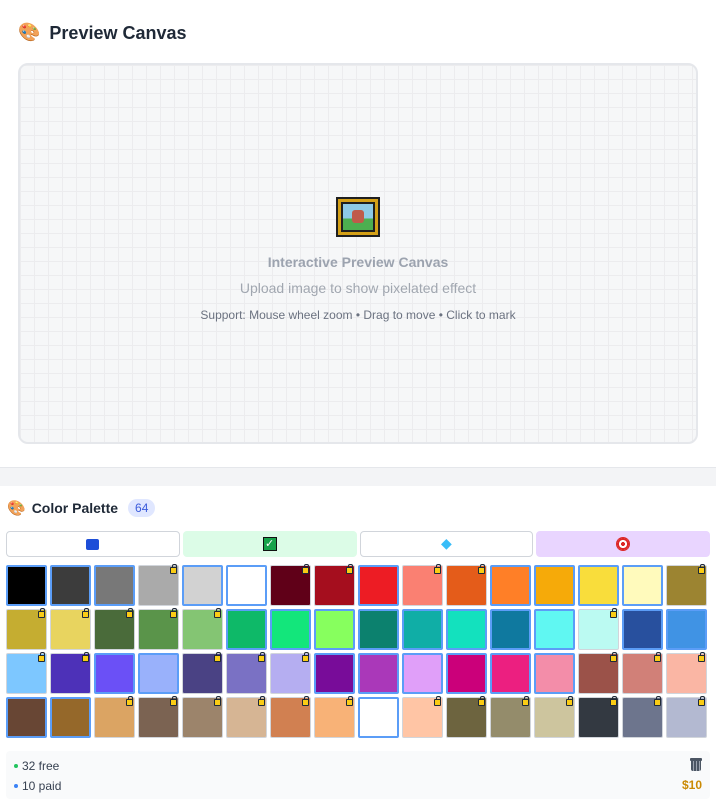  Describe the element at coordinates (696, 764) in the screenshot. I see `trash-icon` at that location.